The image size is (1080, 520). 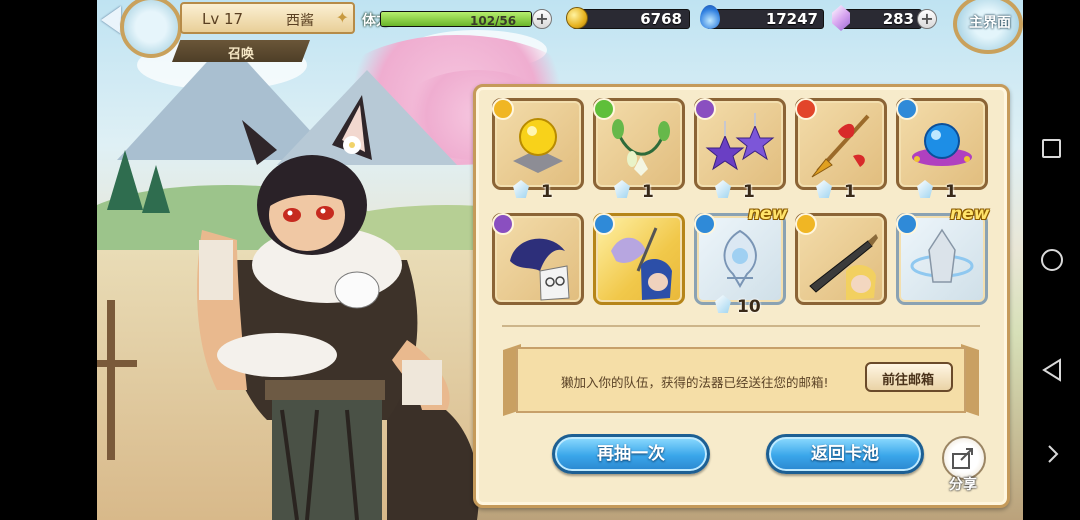 I want to click on result-card-crystal-ring, so click(x=942, y=259).